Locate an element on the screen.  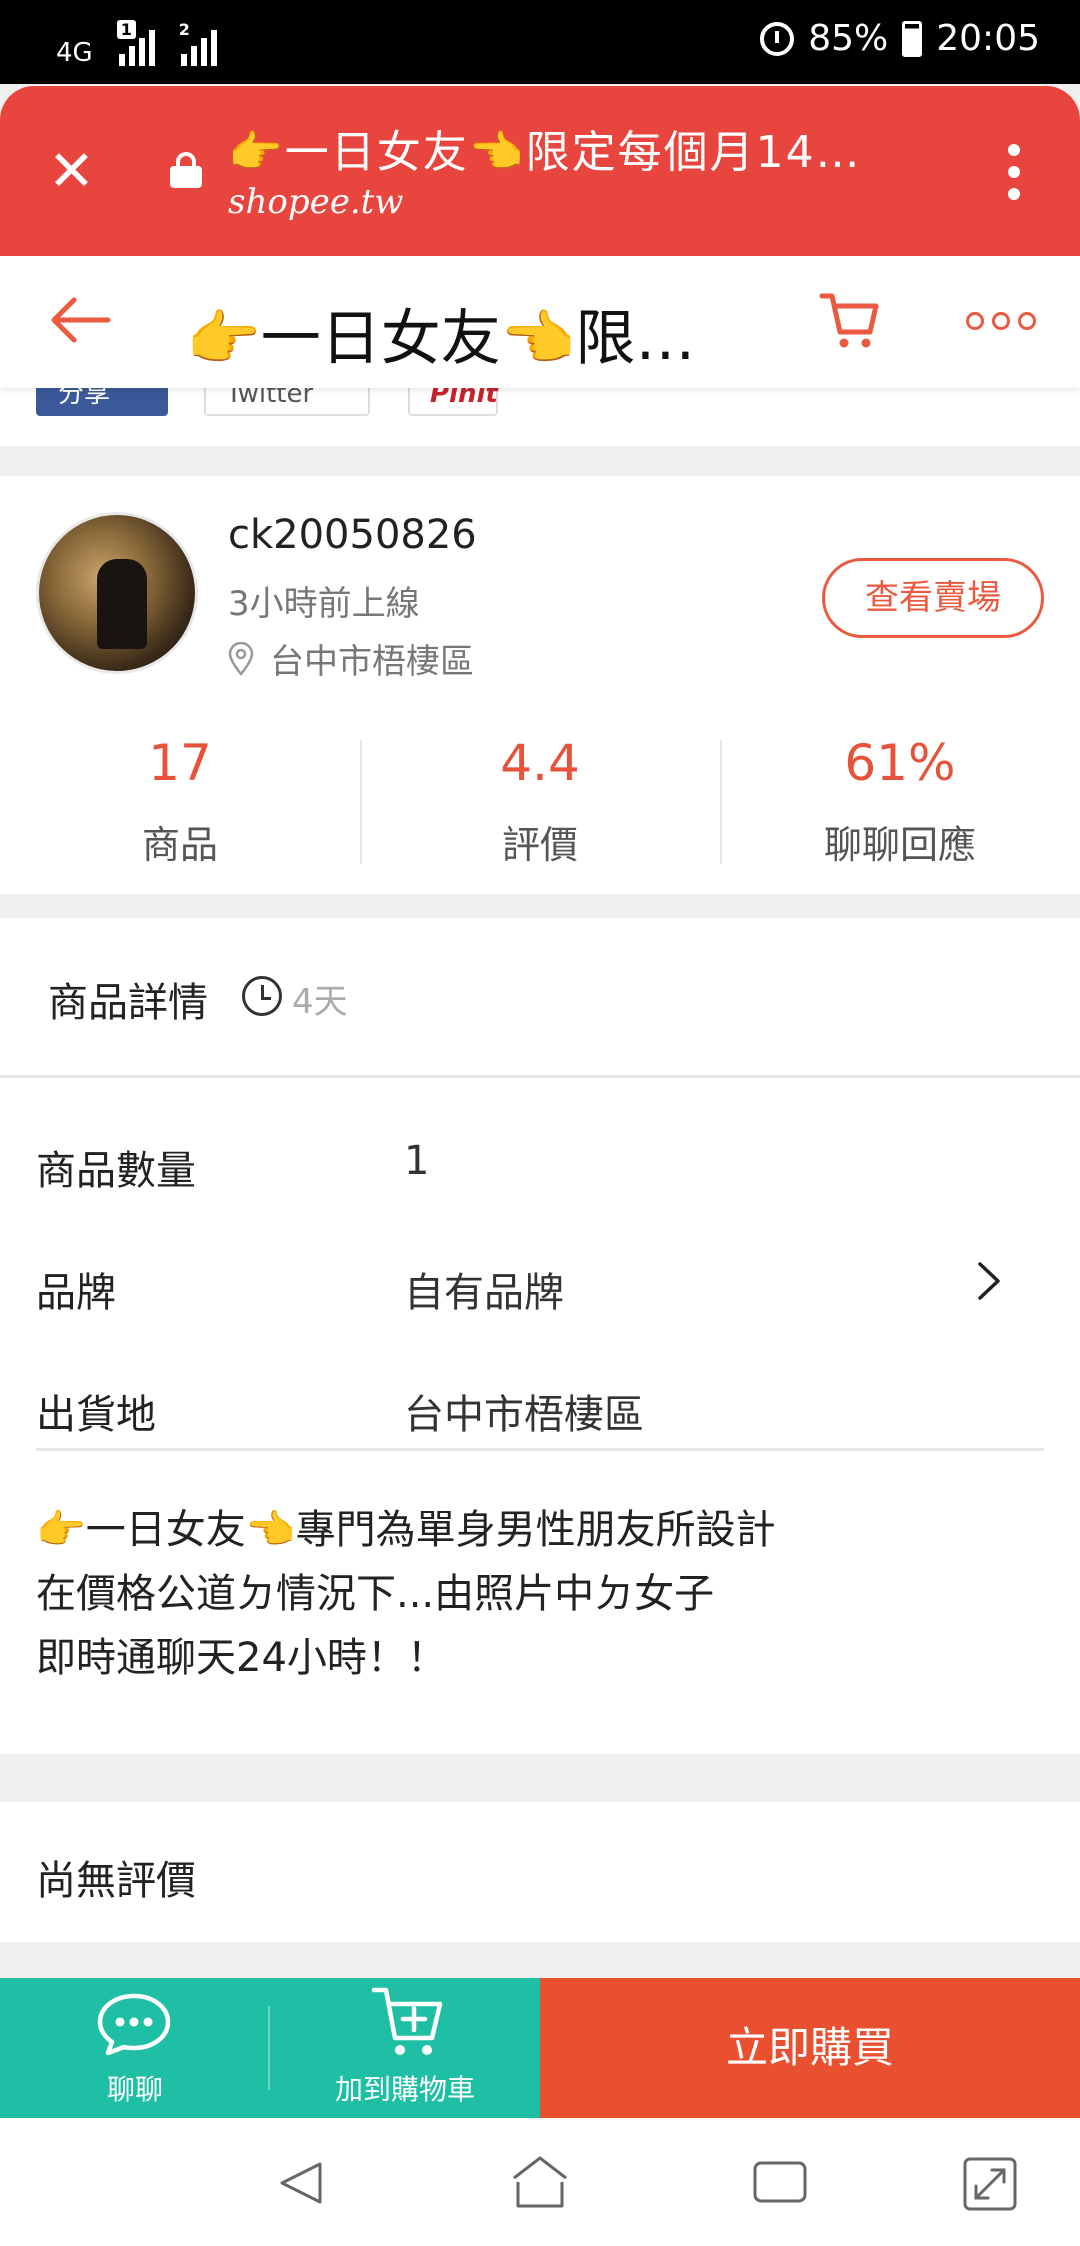
add-to-cart-icon is located at coordinates (407, 2021).